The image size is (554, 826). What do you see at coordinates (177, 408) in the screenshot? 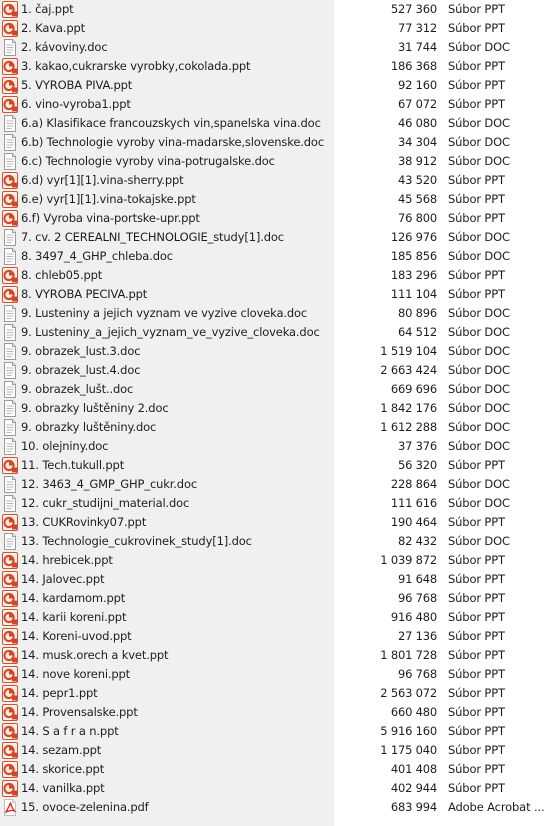
I see `file-name: 9. obrazky luštěniny 2.doc` at bounding box center [177, 408].